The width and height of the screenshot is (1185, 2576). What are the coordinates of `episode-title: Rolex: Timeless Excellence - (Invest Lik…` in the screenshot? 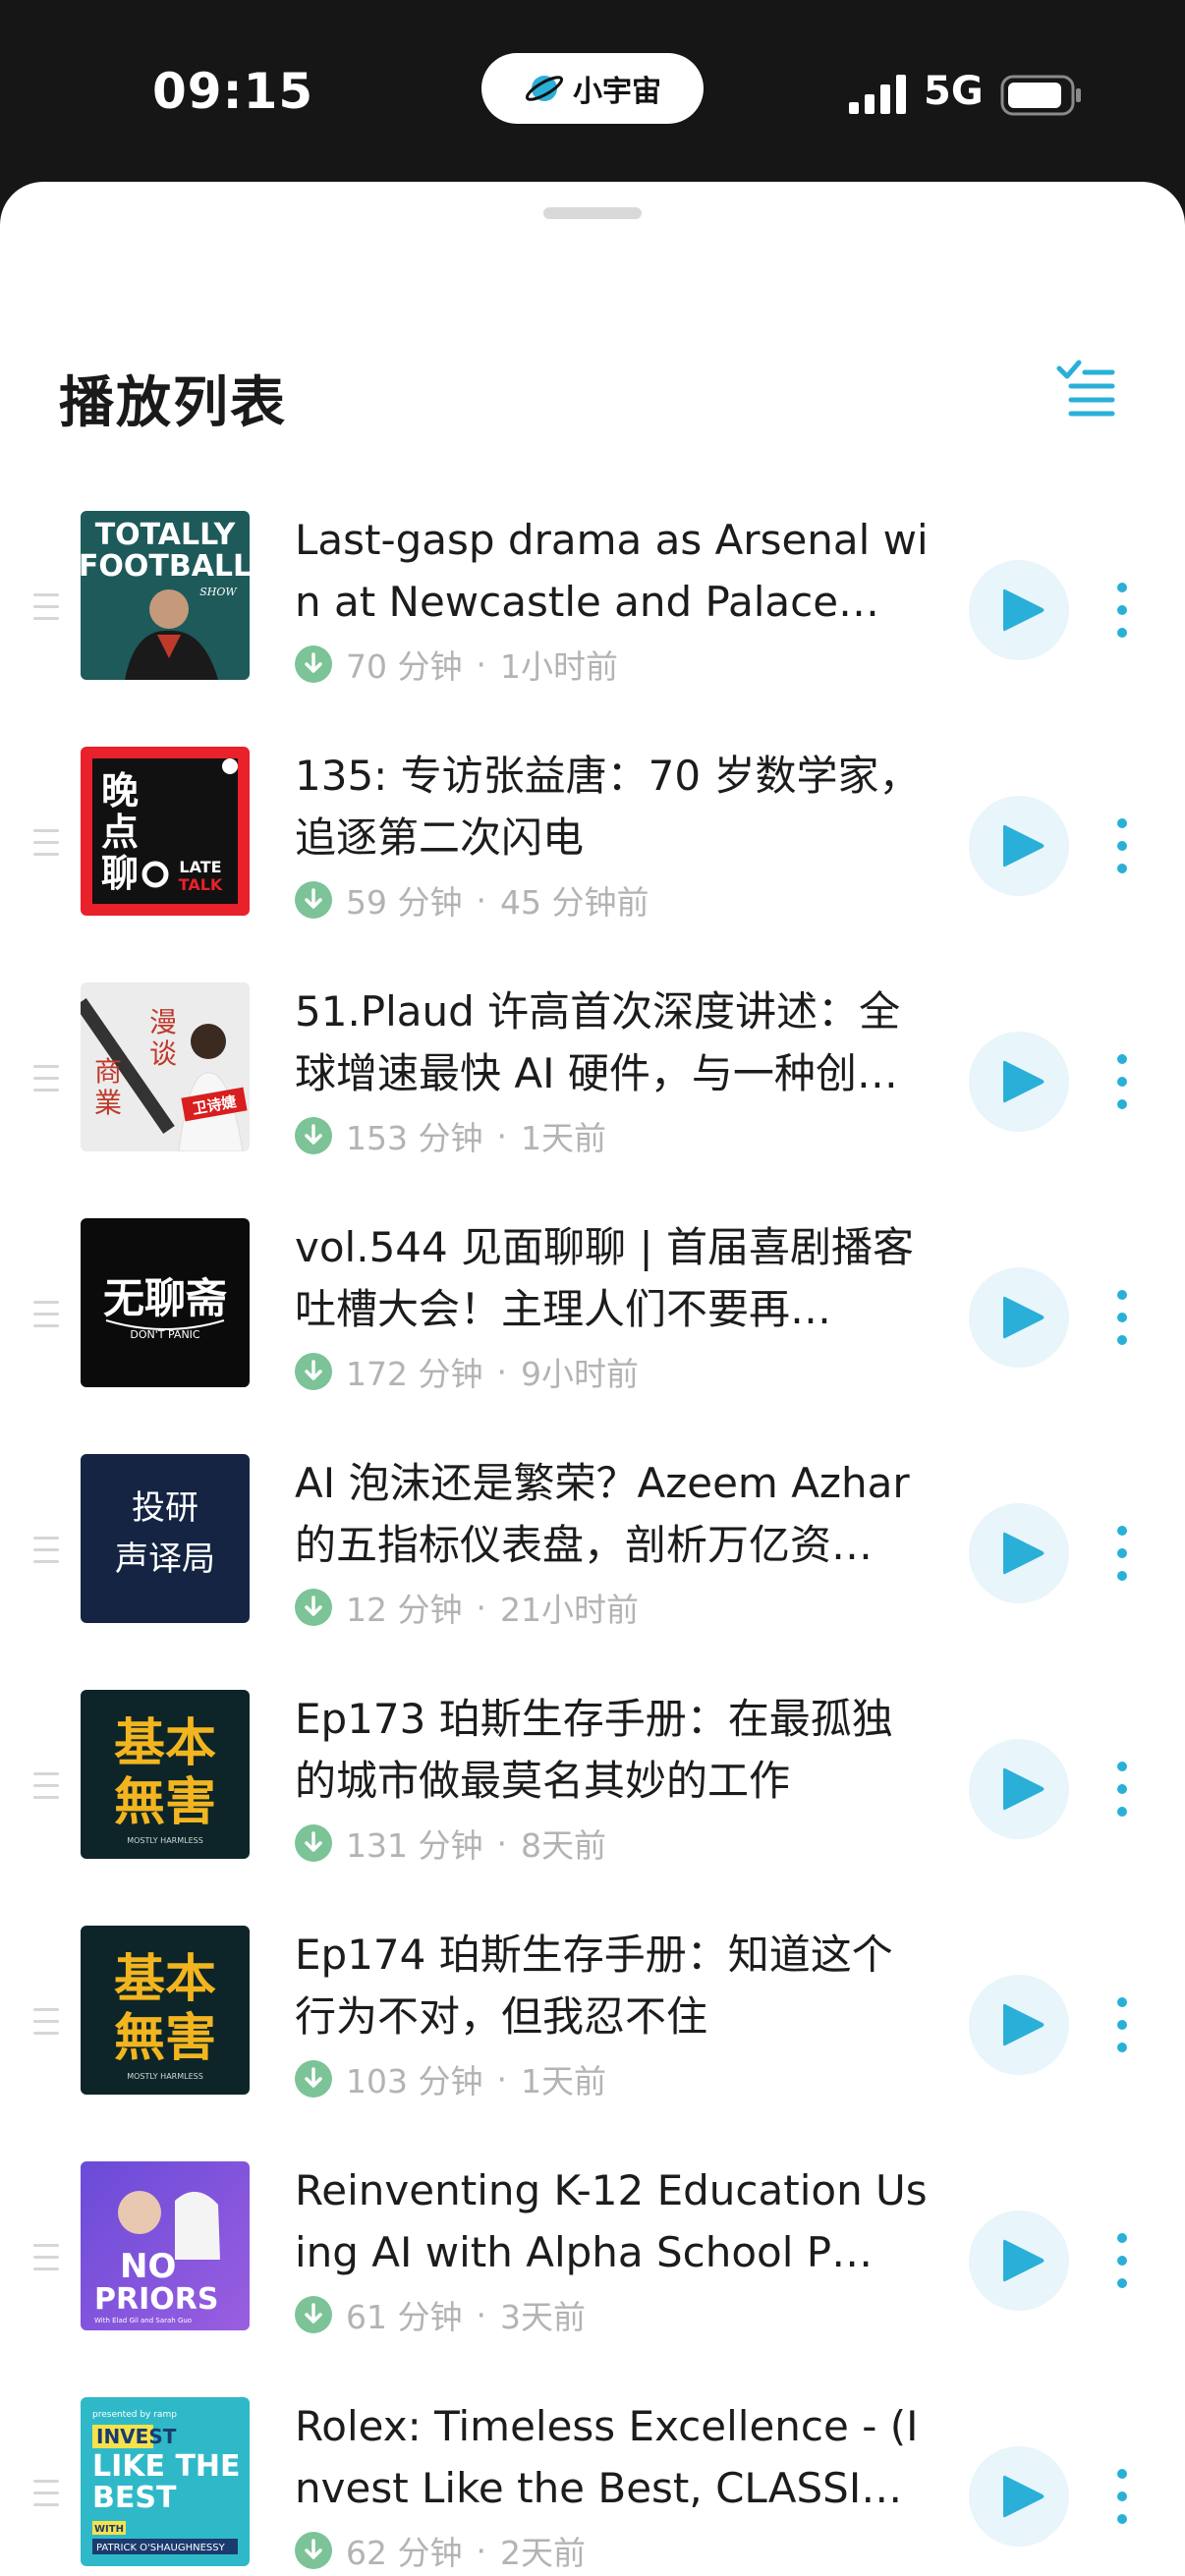 It's located at (614, 2457).